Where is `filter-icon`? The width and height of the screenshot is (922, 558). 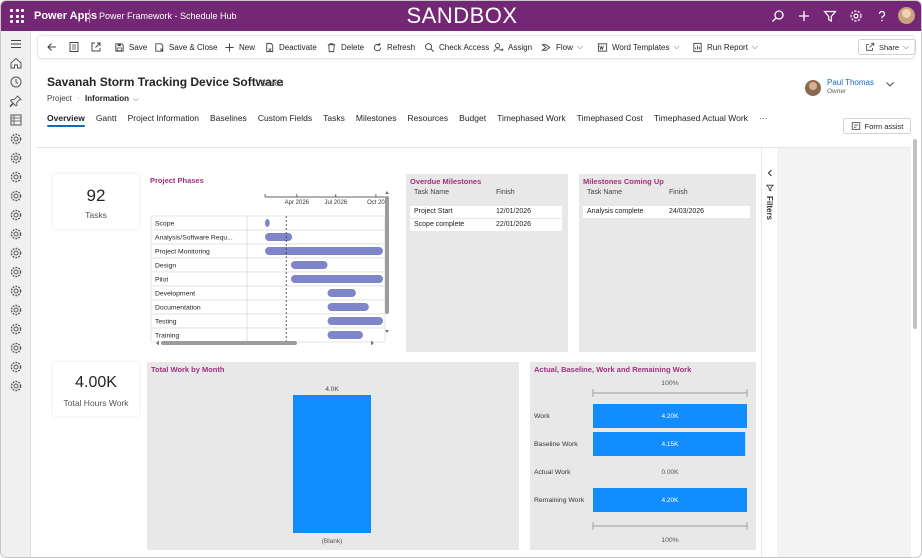 filter-icon is located at coordinates (830, 16).